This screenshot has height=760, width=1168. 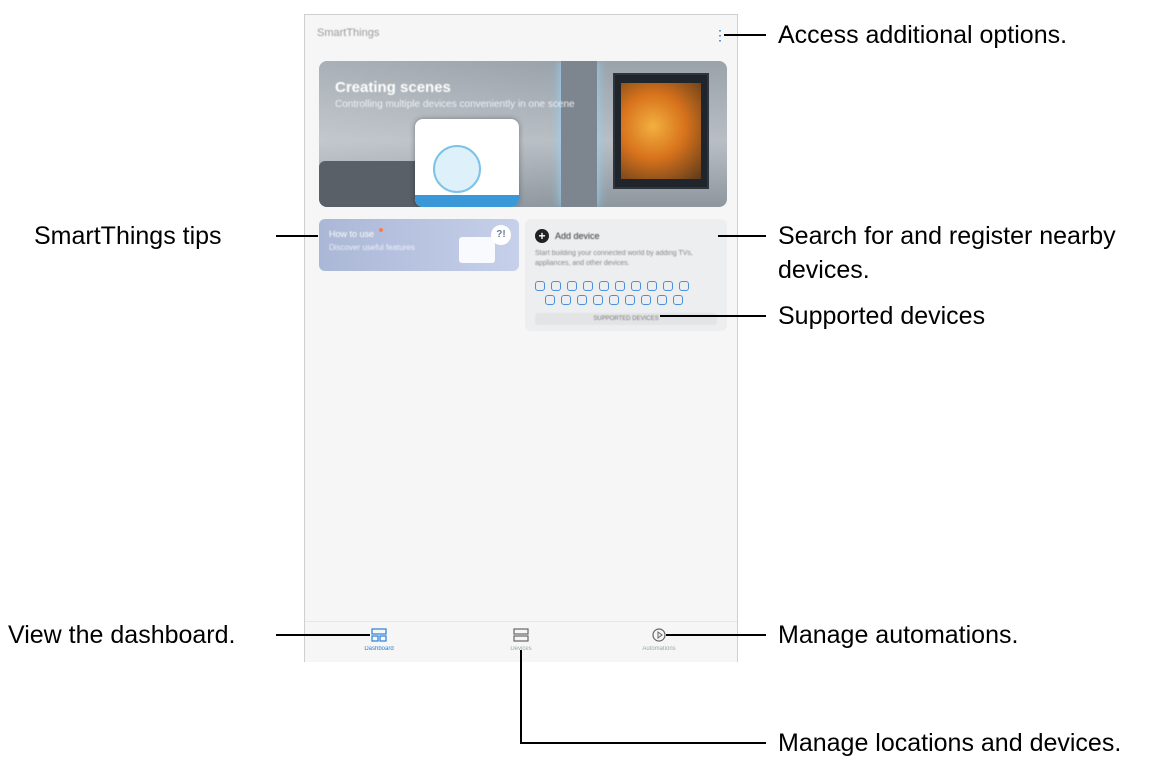 What do you see at coordinates (348, 33) in the screenshot?
I see `app-title: SmartThings` at bounding box center [348, 33].